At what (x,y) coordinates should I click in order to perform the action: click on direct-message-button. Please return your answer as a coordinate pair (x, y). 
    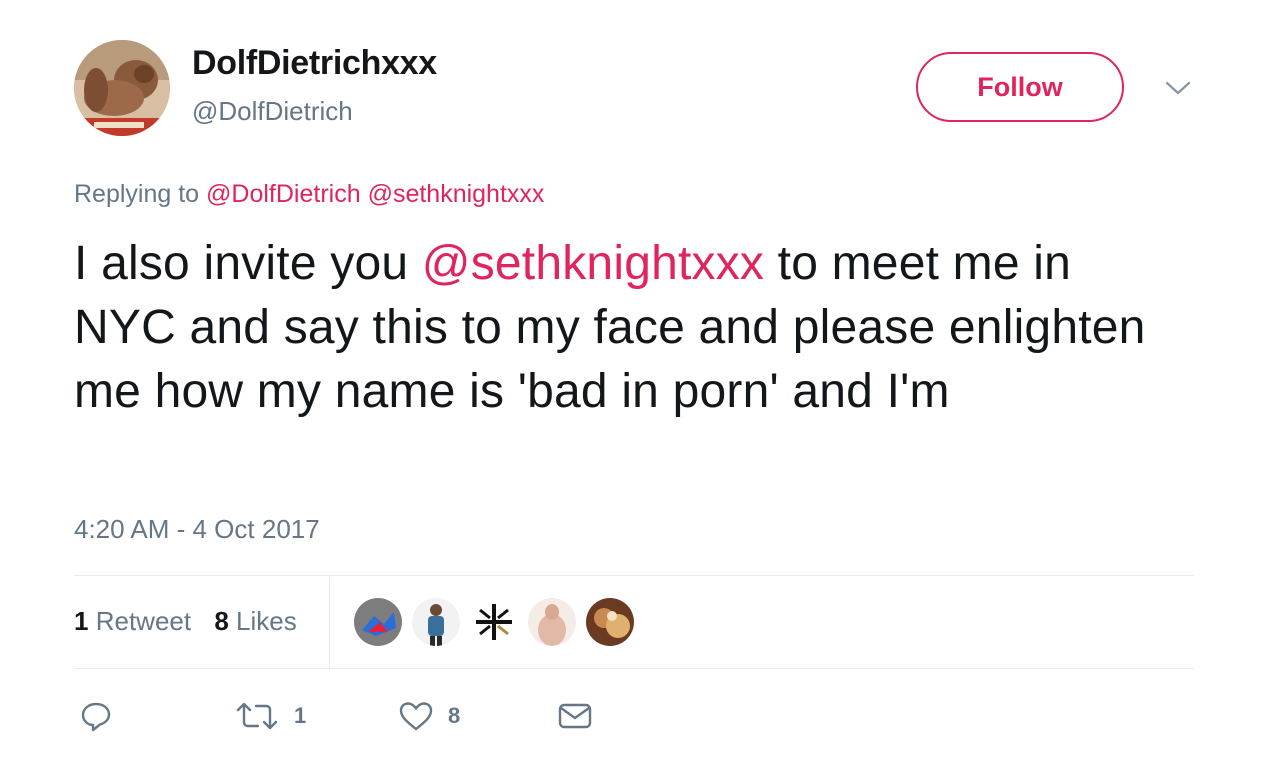
    Looking at the image, I should click on (575, 716).